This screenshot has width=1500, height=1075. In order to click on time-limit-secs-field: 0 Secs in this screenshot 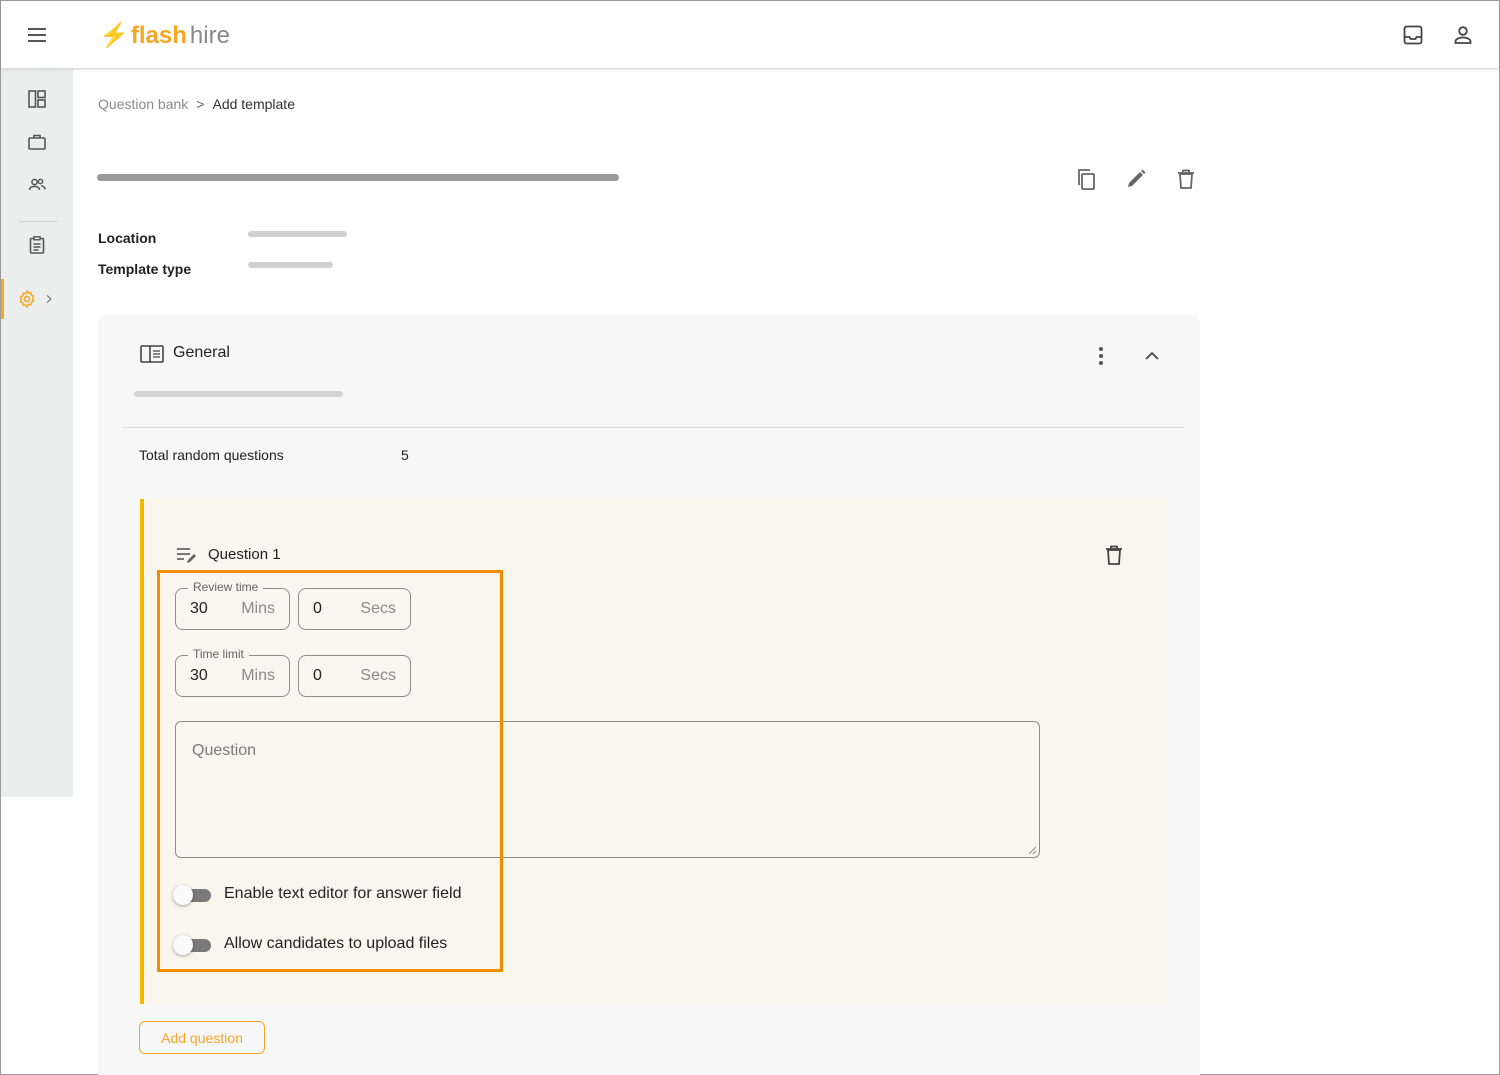, I will do `click(354, 676)`.